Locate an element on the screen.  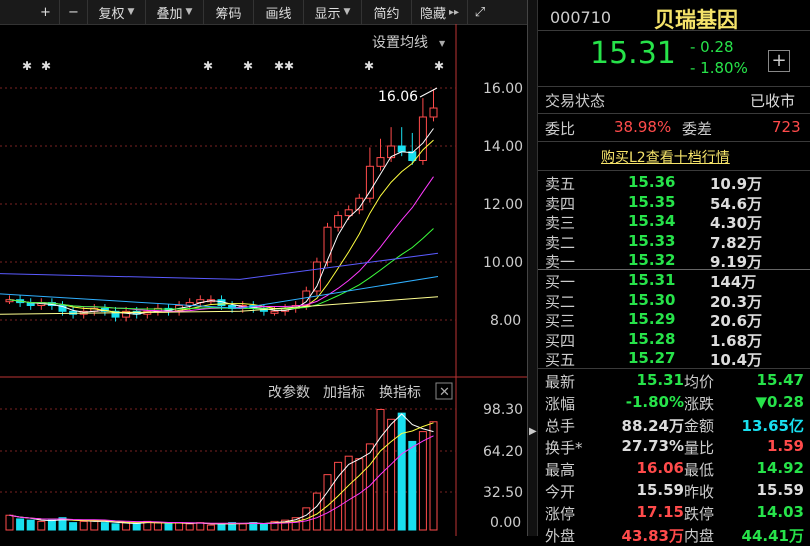
stock-code: 000710 is located at coordinates (581, 17).